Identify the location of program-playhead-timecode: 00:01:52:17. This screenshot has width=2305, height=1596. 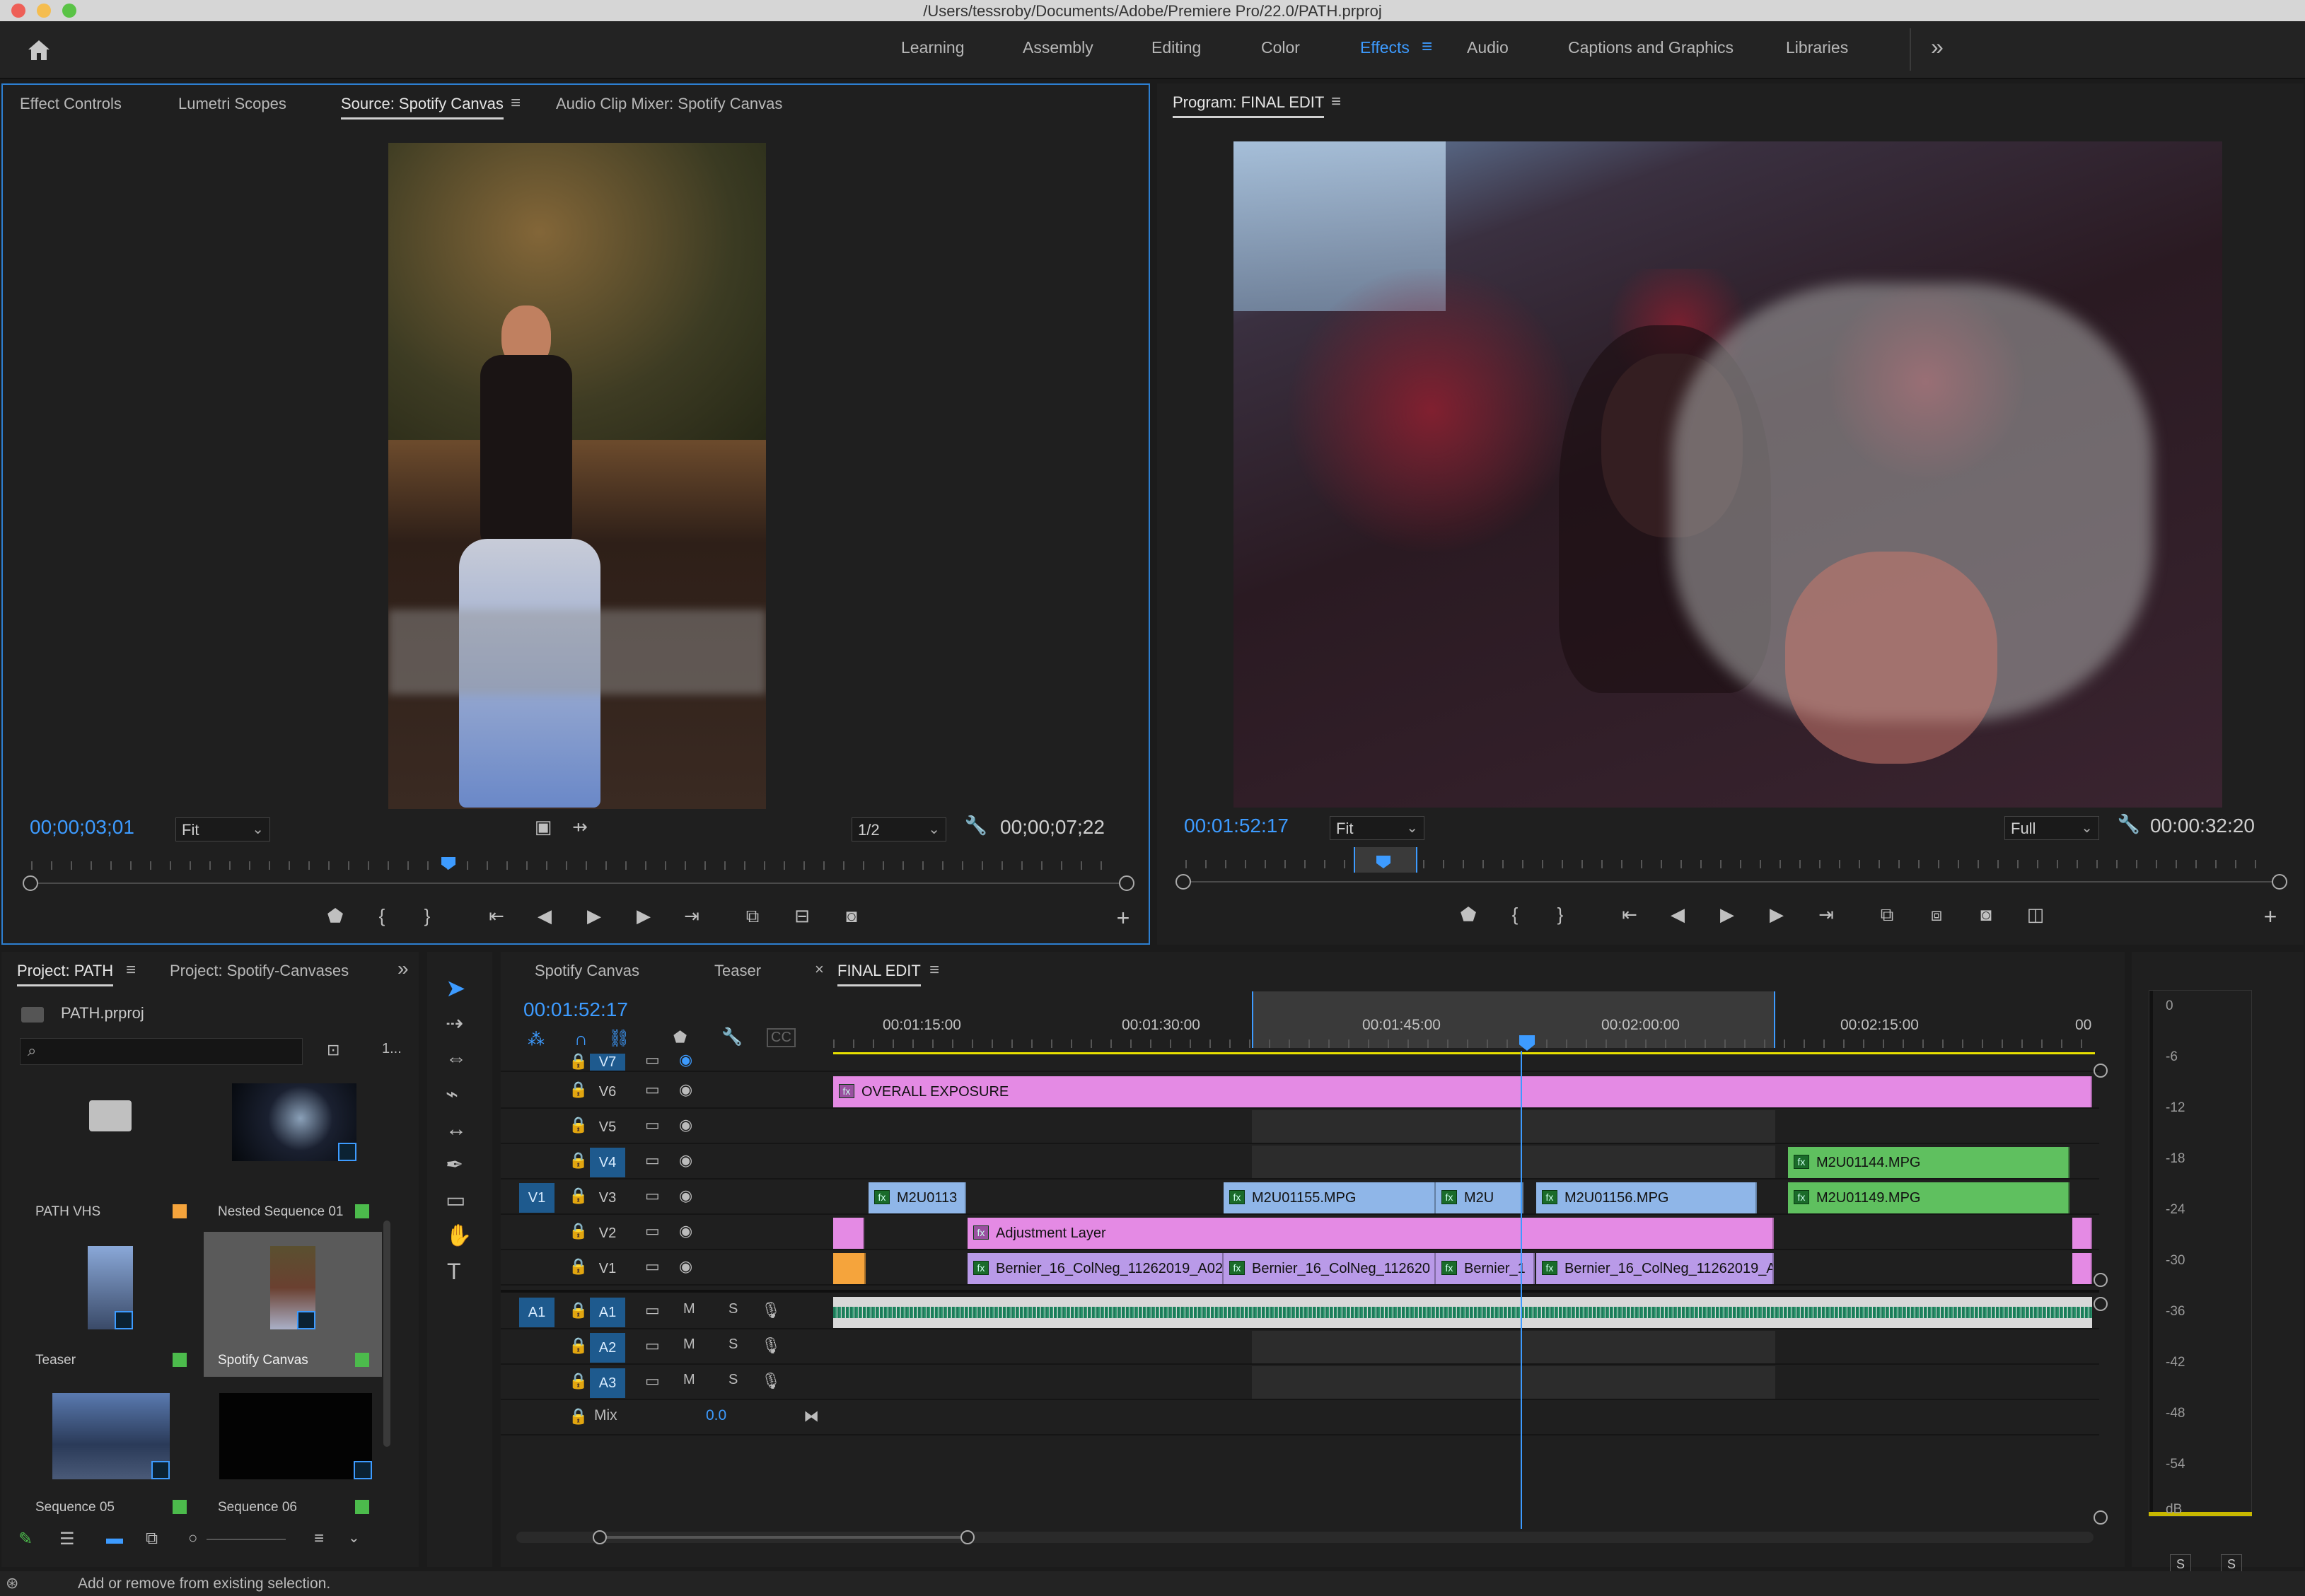
(1236, 826).